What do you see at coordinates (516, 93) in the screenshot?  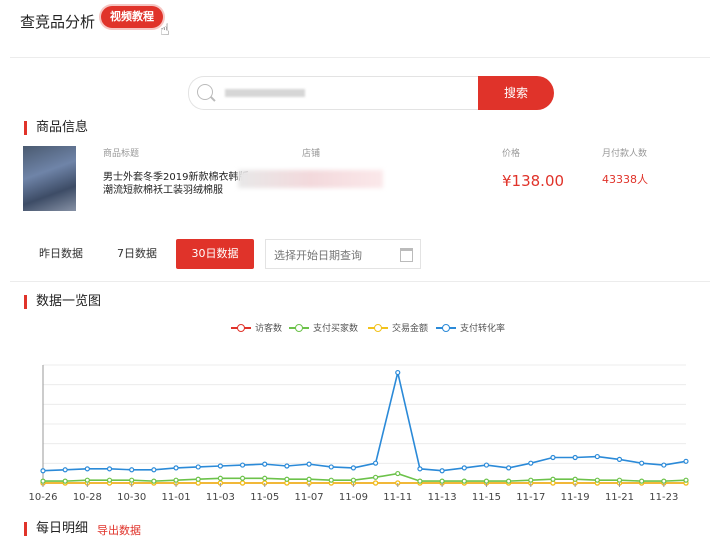 I see `search-button: 搜索` at bounding box center [516, 93].